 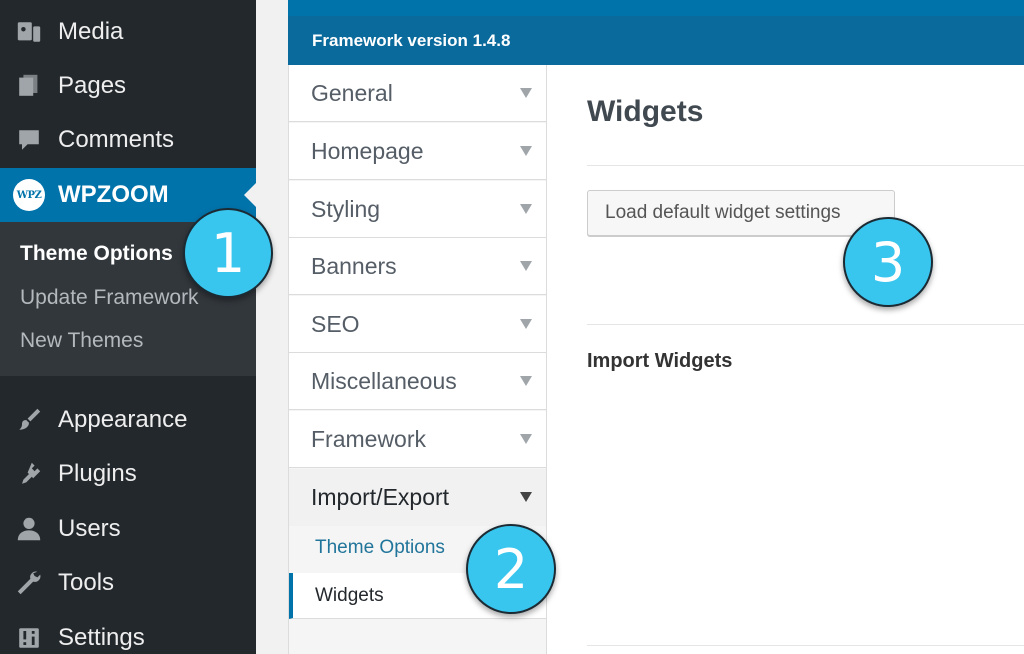 I want to click on submenu-item-update-framework: Update Framework, so click(x=109, y=298).